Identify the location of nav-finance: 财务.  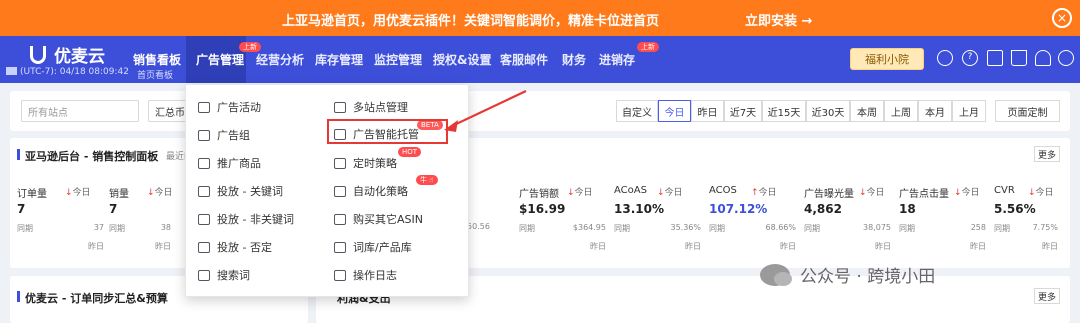
(574, 59).